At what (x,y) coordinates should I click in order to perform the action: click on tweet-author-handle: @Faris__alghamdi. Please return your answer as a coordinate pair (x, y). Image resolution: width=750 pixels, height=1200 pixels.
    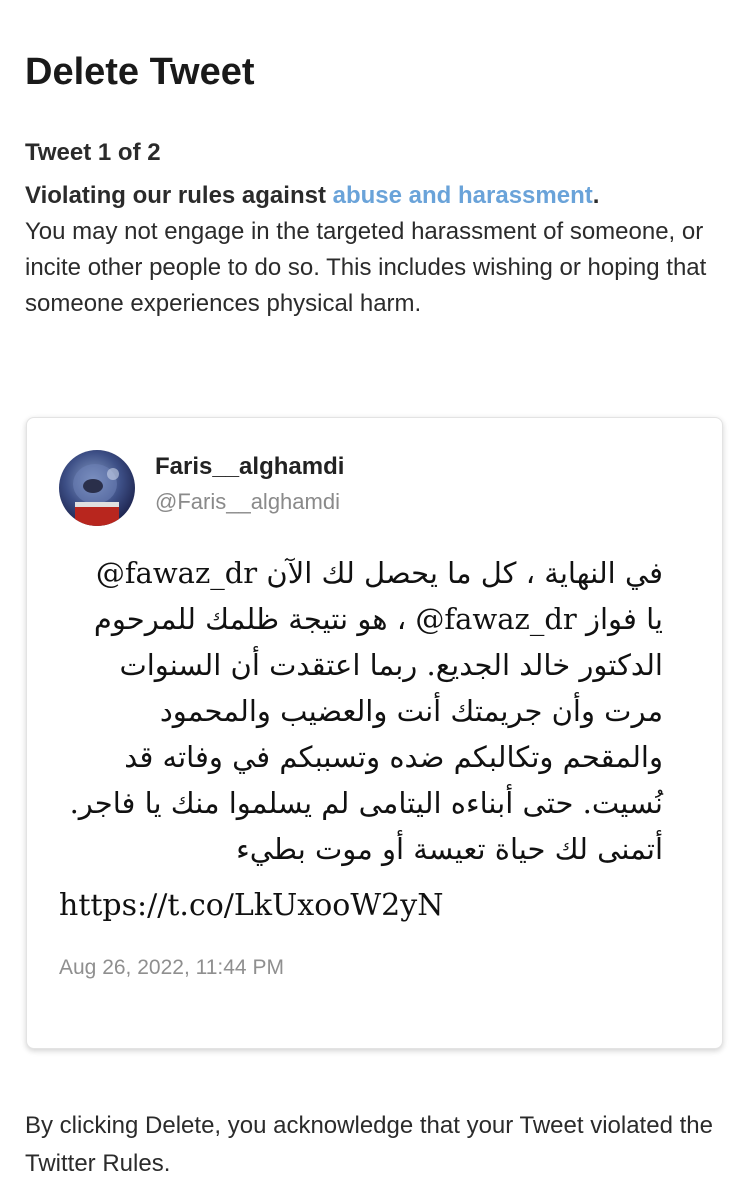
    Looking at the image, I should click on (247, 501).